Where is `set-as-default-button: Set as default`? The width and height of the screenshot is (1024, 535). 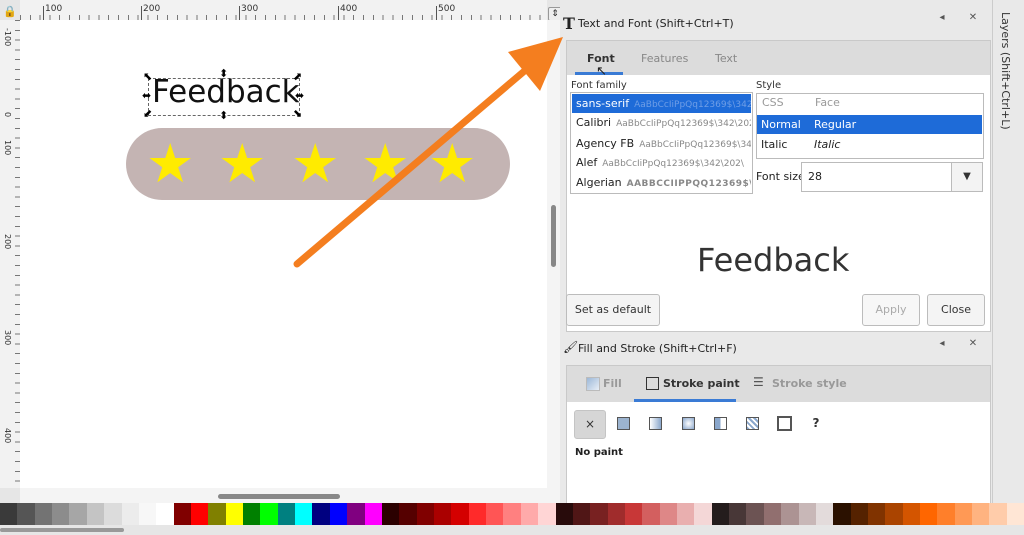 set-as-default-button: Set as default is located at coordinates (613, 310).